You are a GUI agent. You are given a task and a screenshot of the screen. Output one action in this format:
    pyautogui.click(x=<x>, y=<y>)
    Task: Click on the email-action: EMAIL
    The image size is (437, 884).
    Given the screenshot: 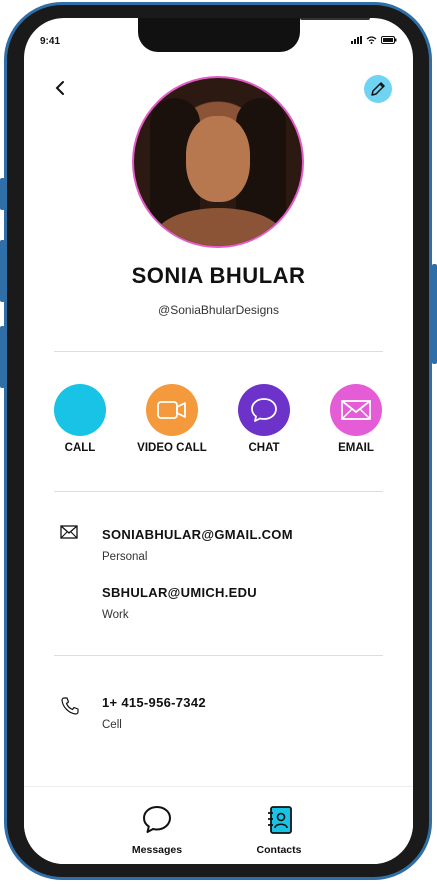 What is the action you would take?
    pyautogui.click(x=356, y=419)
    